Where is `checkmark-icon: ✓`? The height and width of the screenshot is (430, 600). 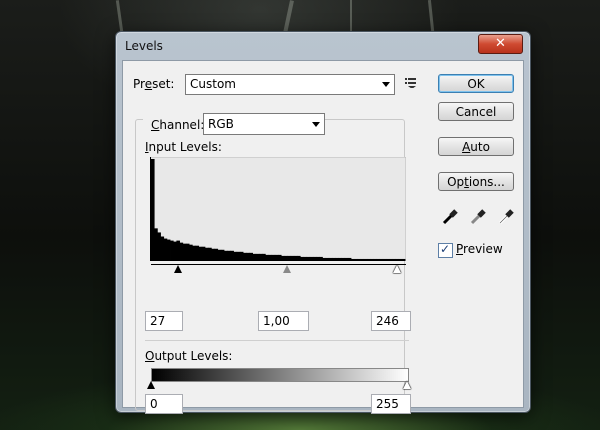 checkmark-icon: ✓ is located at coordinates (445, 249).